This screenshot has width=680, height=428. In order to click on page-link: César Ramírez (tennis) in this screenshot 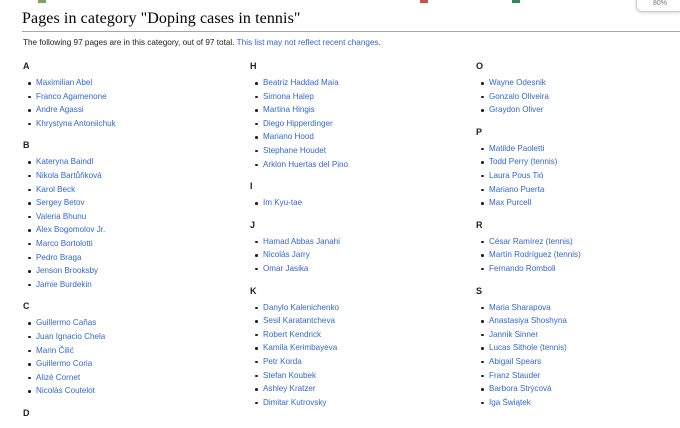, I will do `click(531, 241)`.